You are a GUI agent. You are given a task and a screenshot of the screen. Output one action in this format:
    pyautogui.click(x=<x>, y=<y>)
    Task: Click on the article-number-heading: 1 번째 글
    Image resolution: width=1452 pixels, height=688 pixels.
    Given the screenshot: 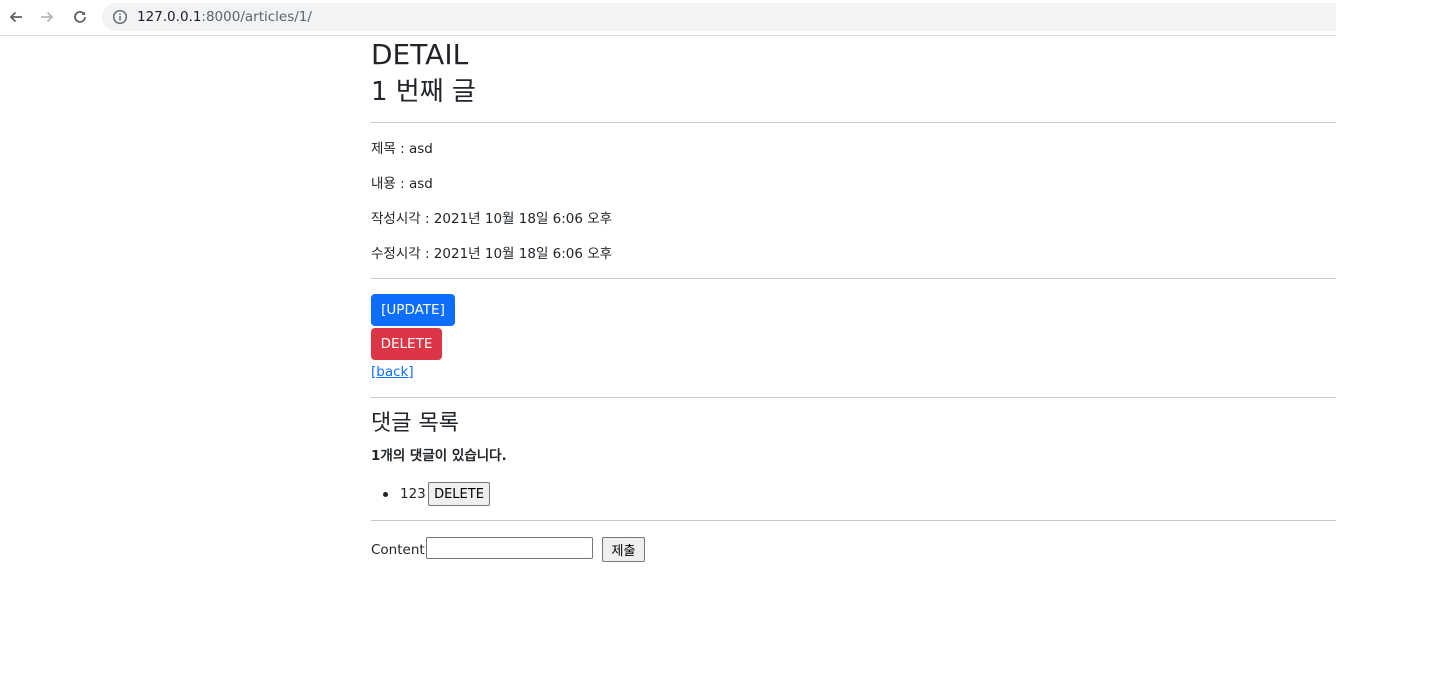 What is the action you would take?
    pyautogui.click(x=423, y=92)
    